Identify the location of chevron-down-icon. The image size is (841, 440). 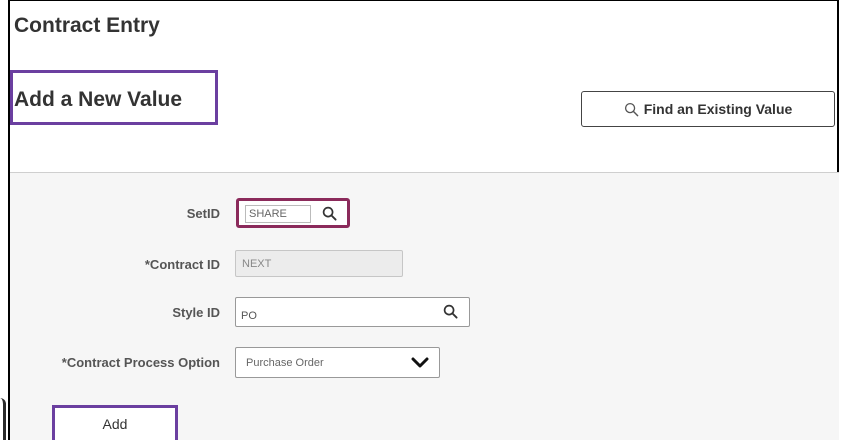
(420, 362).